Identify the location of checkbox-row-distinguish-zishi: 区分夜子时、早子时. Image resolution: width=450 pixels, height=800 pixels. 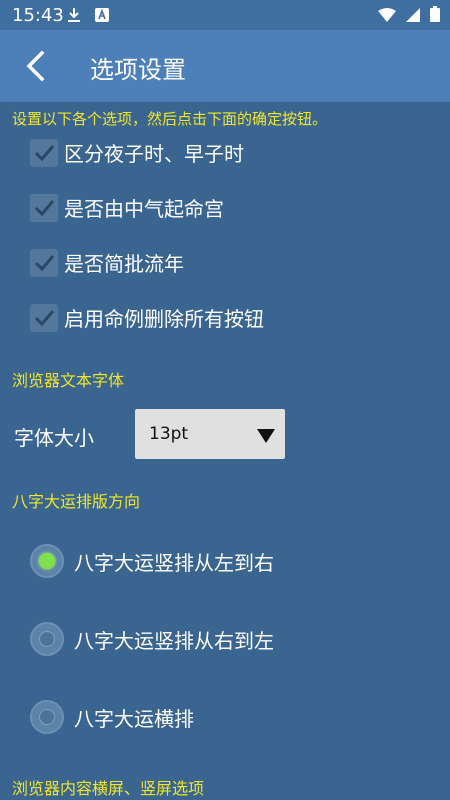
(137, 152).